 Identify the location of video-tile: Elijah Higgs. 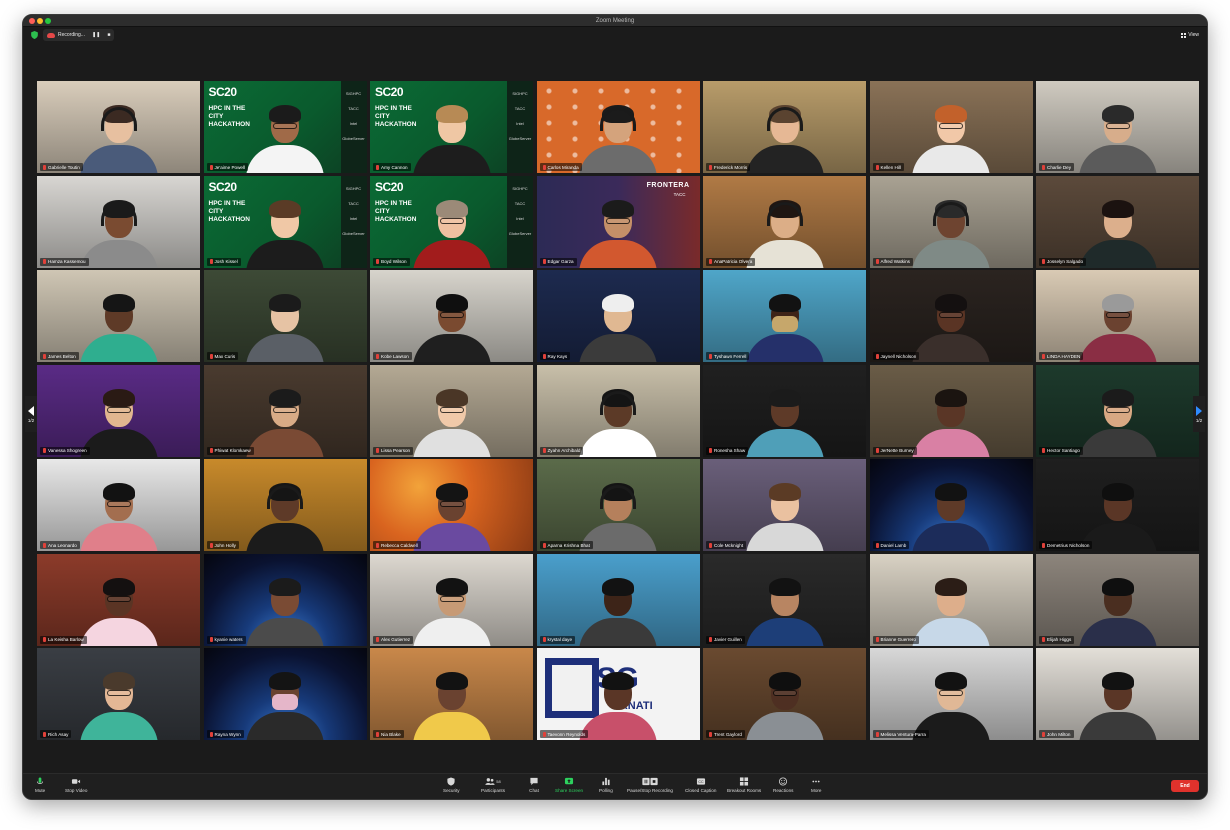
(1117, 599).